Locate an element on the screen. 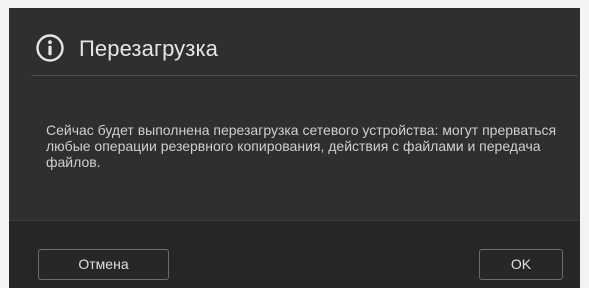 The image size is (589, 288). ok-button: OK is located at coordinates (521, 264).